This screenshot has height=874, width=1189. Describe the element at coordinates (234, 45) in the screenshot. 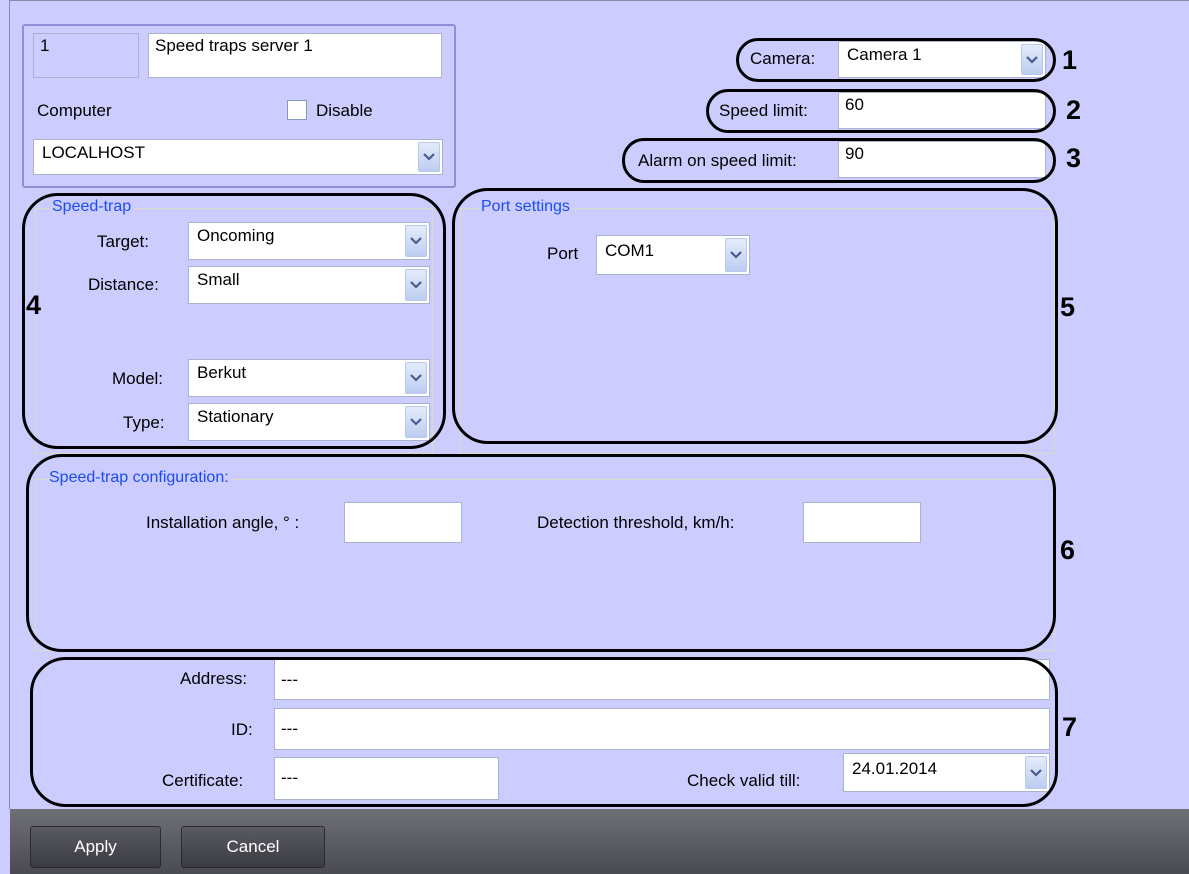

I see `server-name-value: Speed traps server 1` at that location.